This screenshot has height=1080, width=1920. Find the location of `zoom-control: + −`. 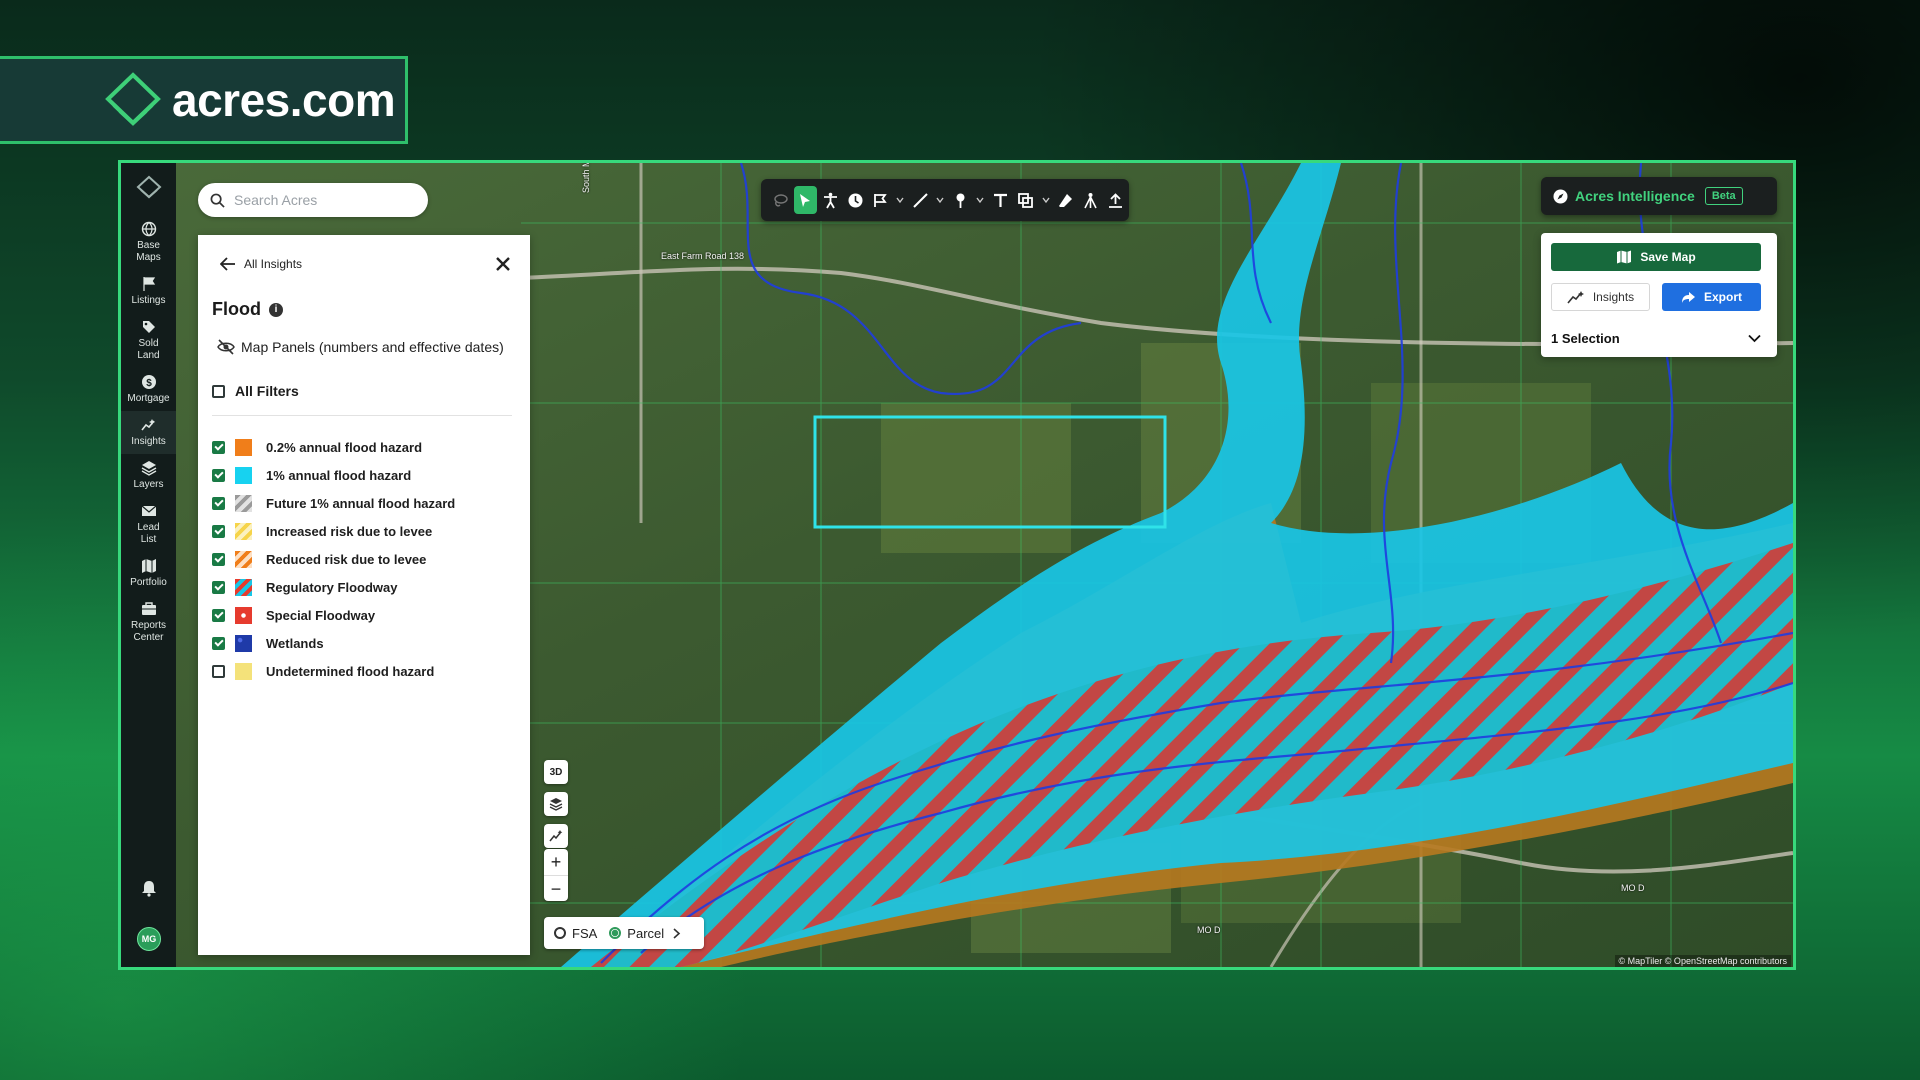

zoom-control: + − is located at coordinates (556, 875).